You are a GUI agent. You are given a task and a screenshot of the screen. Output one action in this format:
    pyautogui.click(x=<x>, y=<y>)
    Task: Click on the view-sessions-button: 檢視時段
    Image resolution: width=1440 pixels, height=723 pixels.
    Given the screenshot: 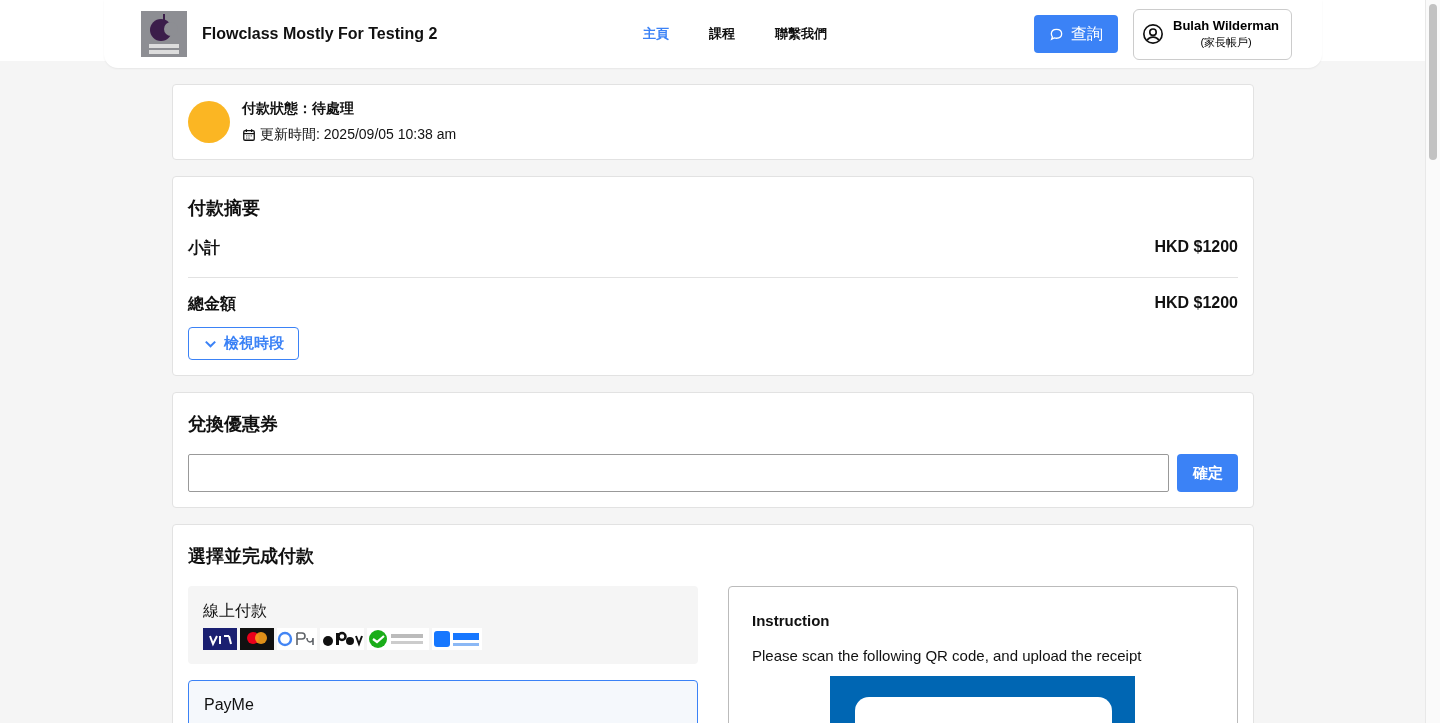 What is the action you would take?
    pyautogui.click(x=243, y=343)
    